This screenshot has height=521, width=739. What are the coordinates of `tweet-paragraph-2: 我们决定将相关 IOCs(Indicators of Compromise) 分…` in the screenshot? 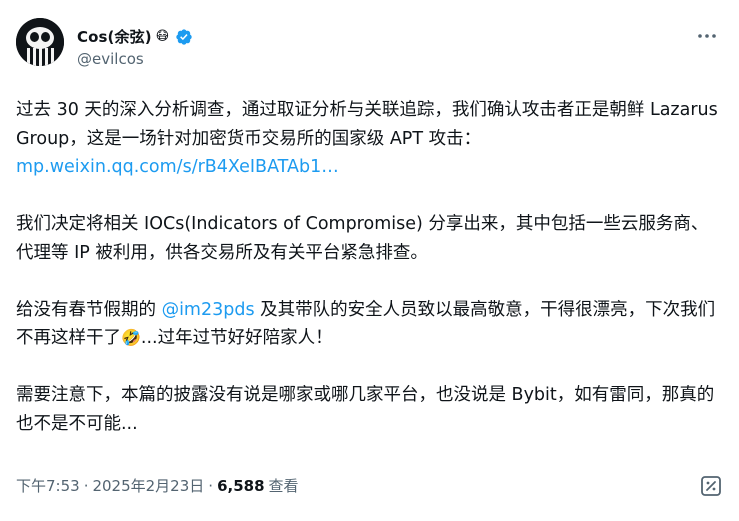 It's located at (370, 238).